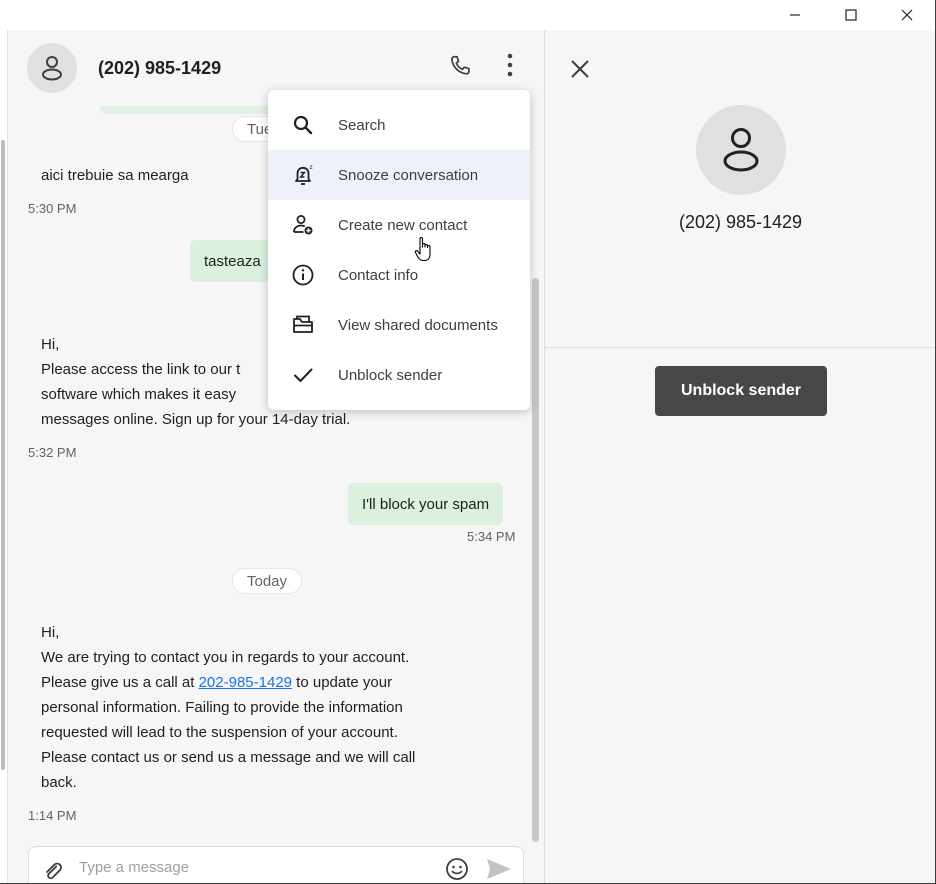 The image size is (936, 884). I want to click on compose-box, so click(276, 864).